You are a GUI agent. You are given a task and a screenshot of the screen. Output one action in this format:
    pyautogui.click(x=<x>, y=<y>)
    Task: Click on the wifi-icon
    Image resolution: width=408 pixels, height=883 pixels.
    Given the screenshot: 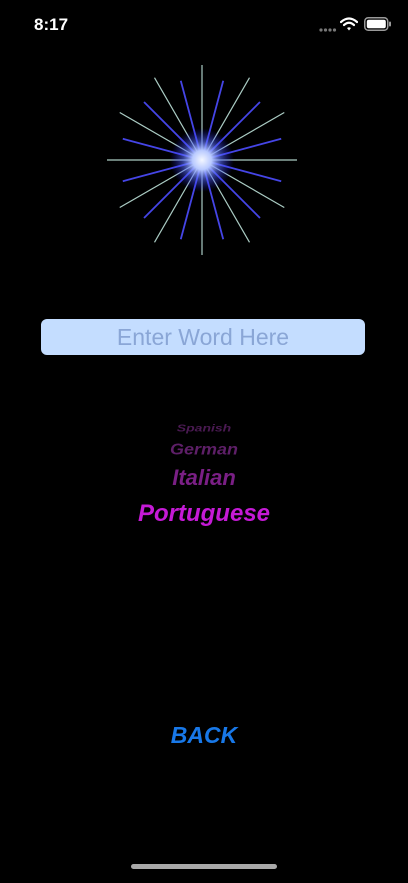 What is the action you would take?
    pyautogui.click(x=349, y=24)
    